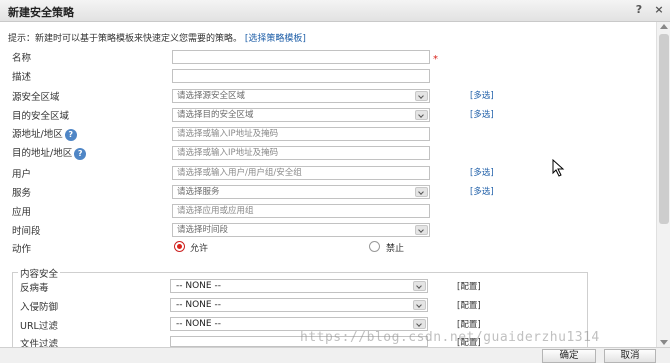 This screenshot has width=670, height=363. What do you see at coordinates (299, 286) in the screenshot?
I see `antivirus-select: -- NONE --` at bounding box center [299, 286].